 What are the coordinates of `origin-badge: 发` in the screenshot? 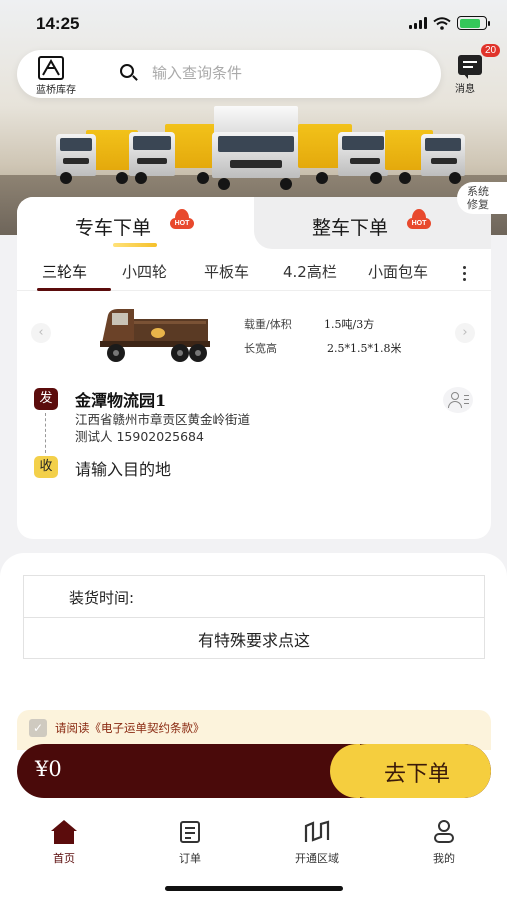 It's located at (46, 399).